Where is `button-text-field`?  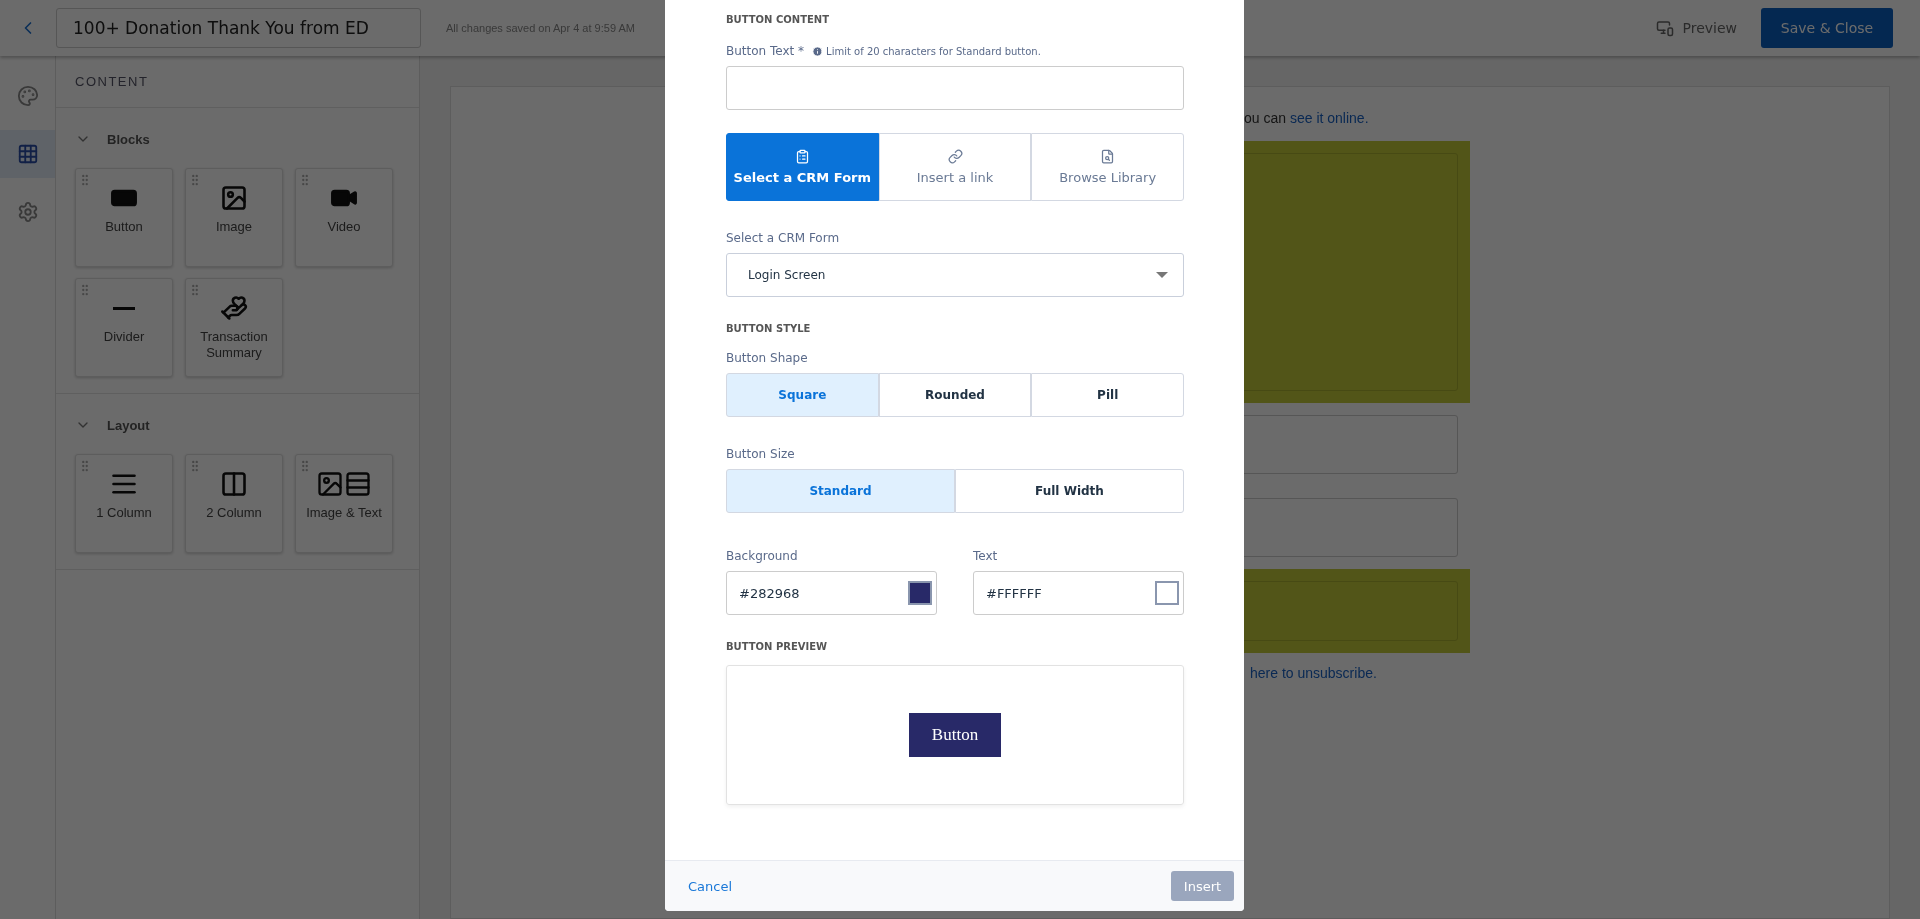 button-text-field is located at coordinates (955, 88).